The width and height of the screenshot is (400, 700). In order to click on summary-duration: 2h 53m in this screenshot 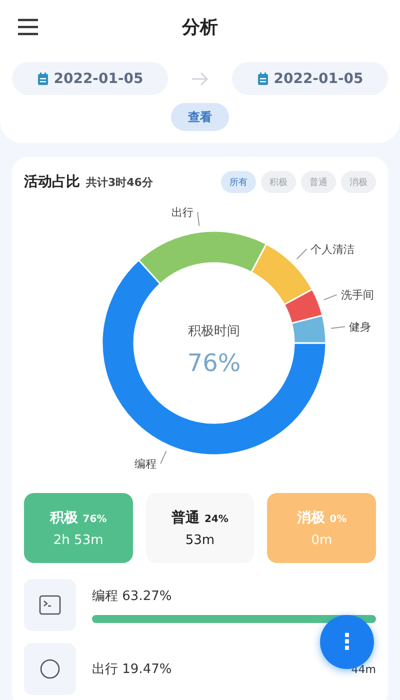, I will do `click(78, 540)`.